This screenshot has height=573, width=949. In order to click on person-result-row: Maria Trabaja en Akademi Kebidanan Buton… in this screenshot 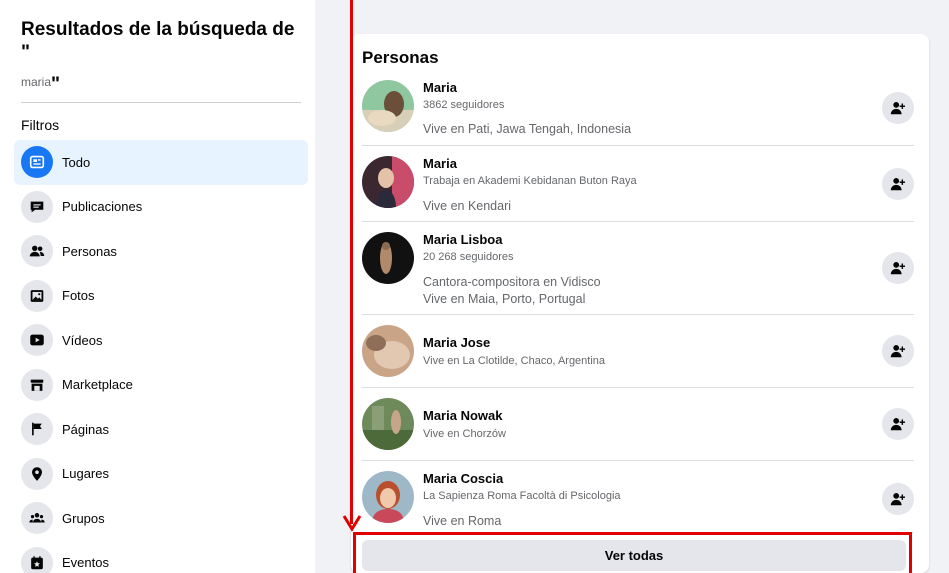, I will do `click(638, 184)`.